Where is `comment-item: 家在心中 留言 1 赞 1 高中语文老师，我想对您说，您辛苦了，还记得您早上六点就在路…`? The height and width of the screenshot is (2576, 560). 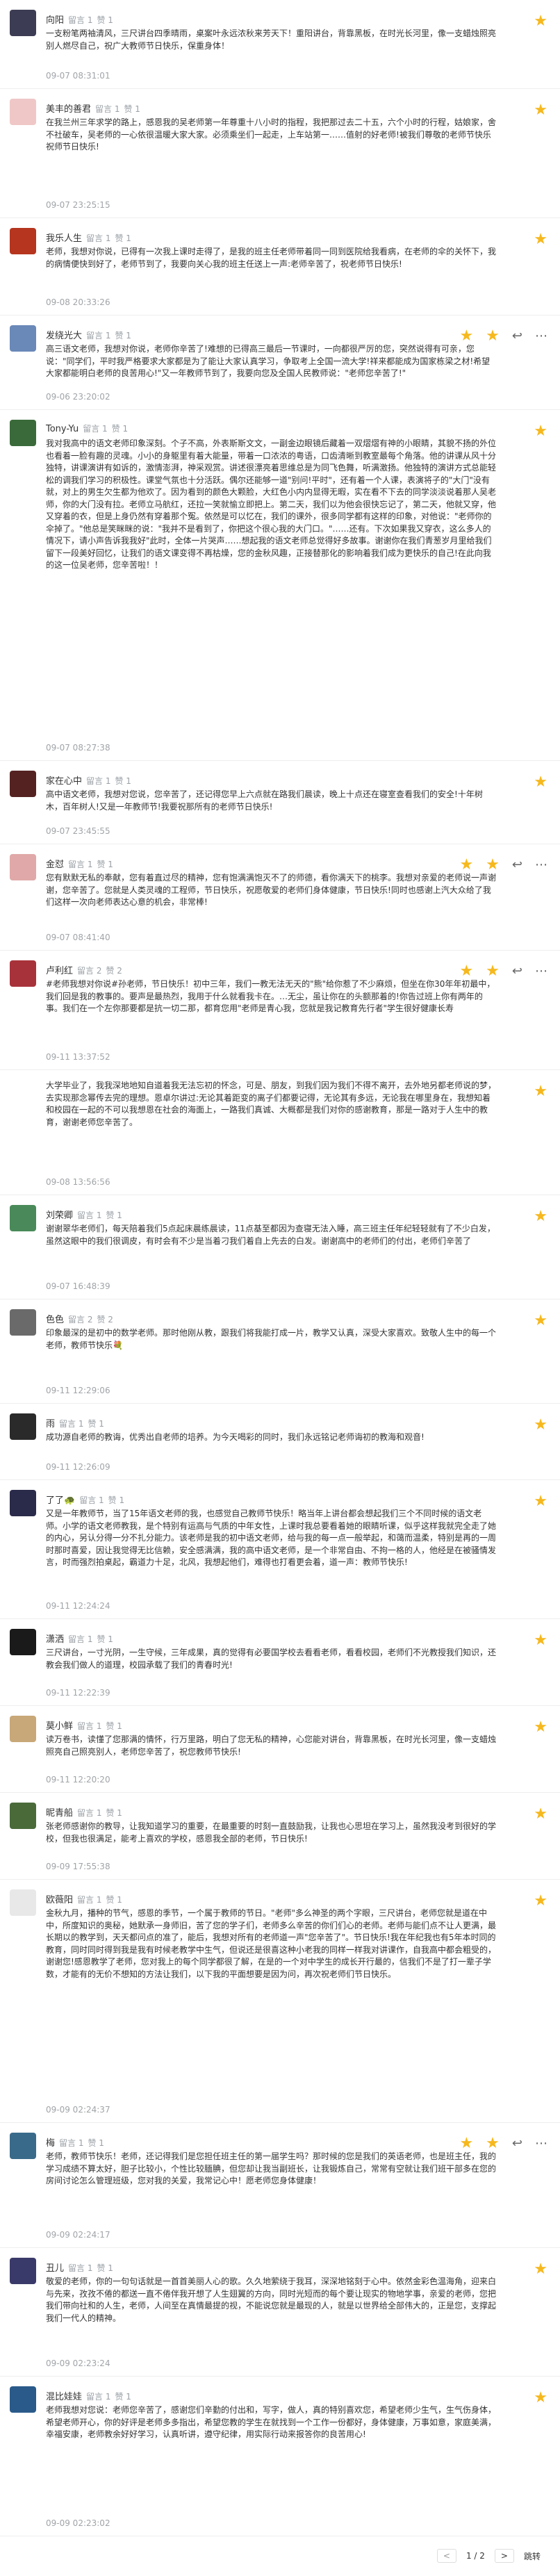
comment-item: 家在心中 留言 1 赞 1 高中语文老师，我想对您说，您辛苦了，还记得您早上六点就在路… is located at coordinates (280, 802).